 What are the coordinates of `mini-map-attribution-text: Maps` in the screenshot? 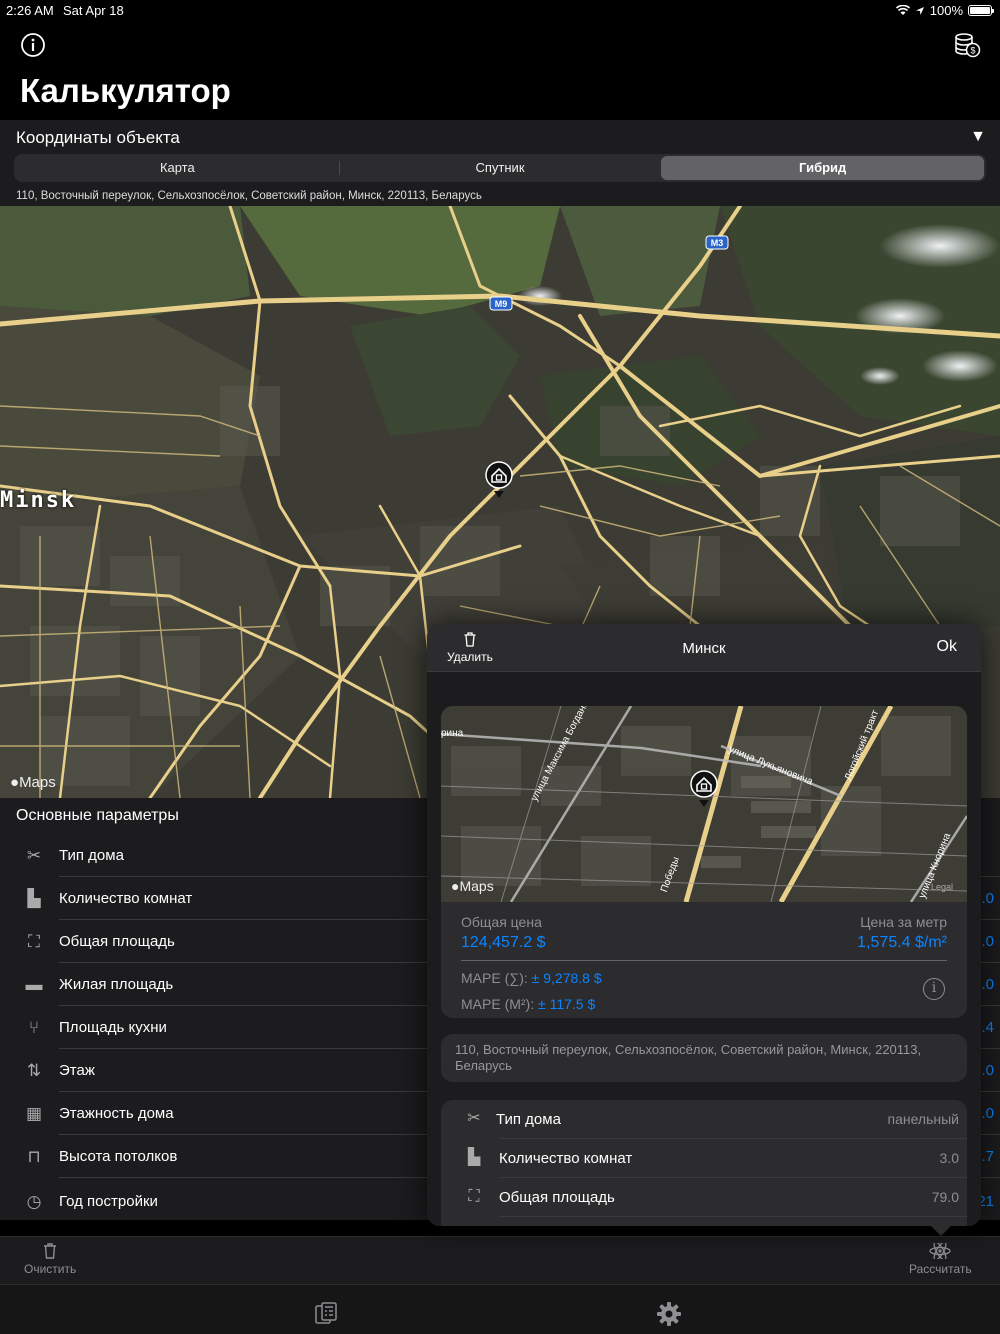 It's located at (476, 886).